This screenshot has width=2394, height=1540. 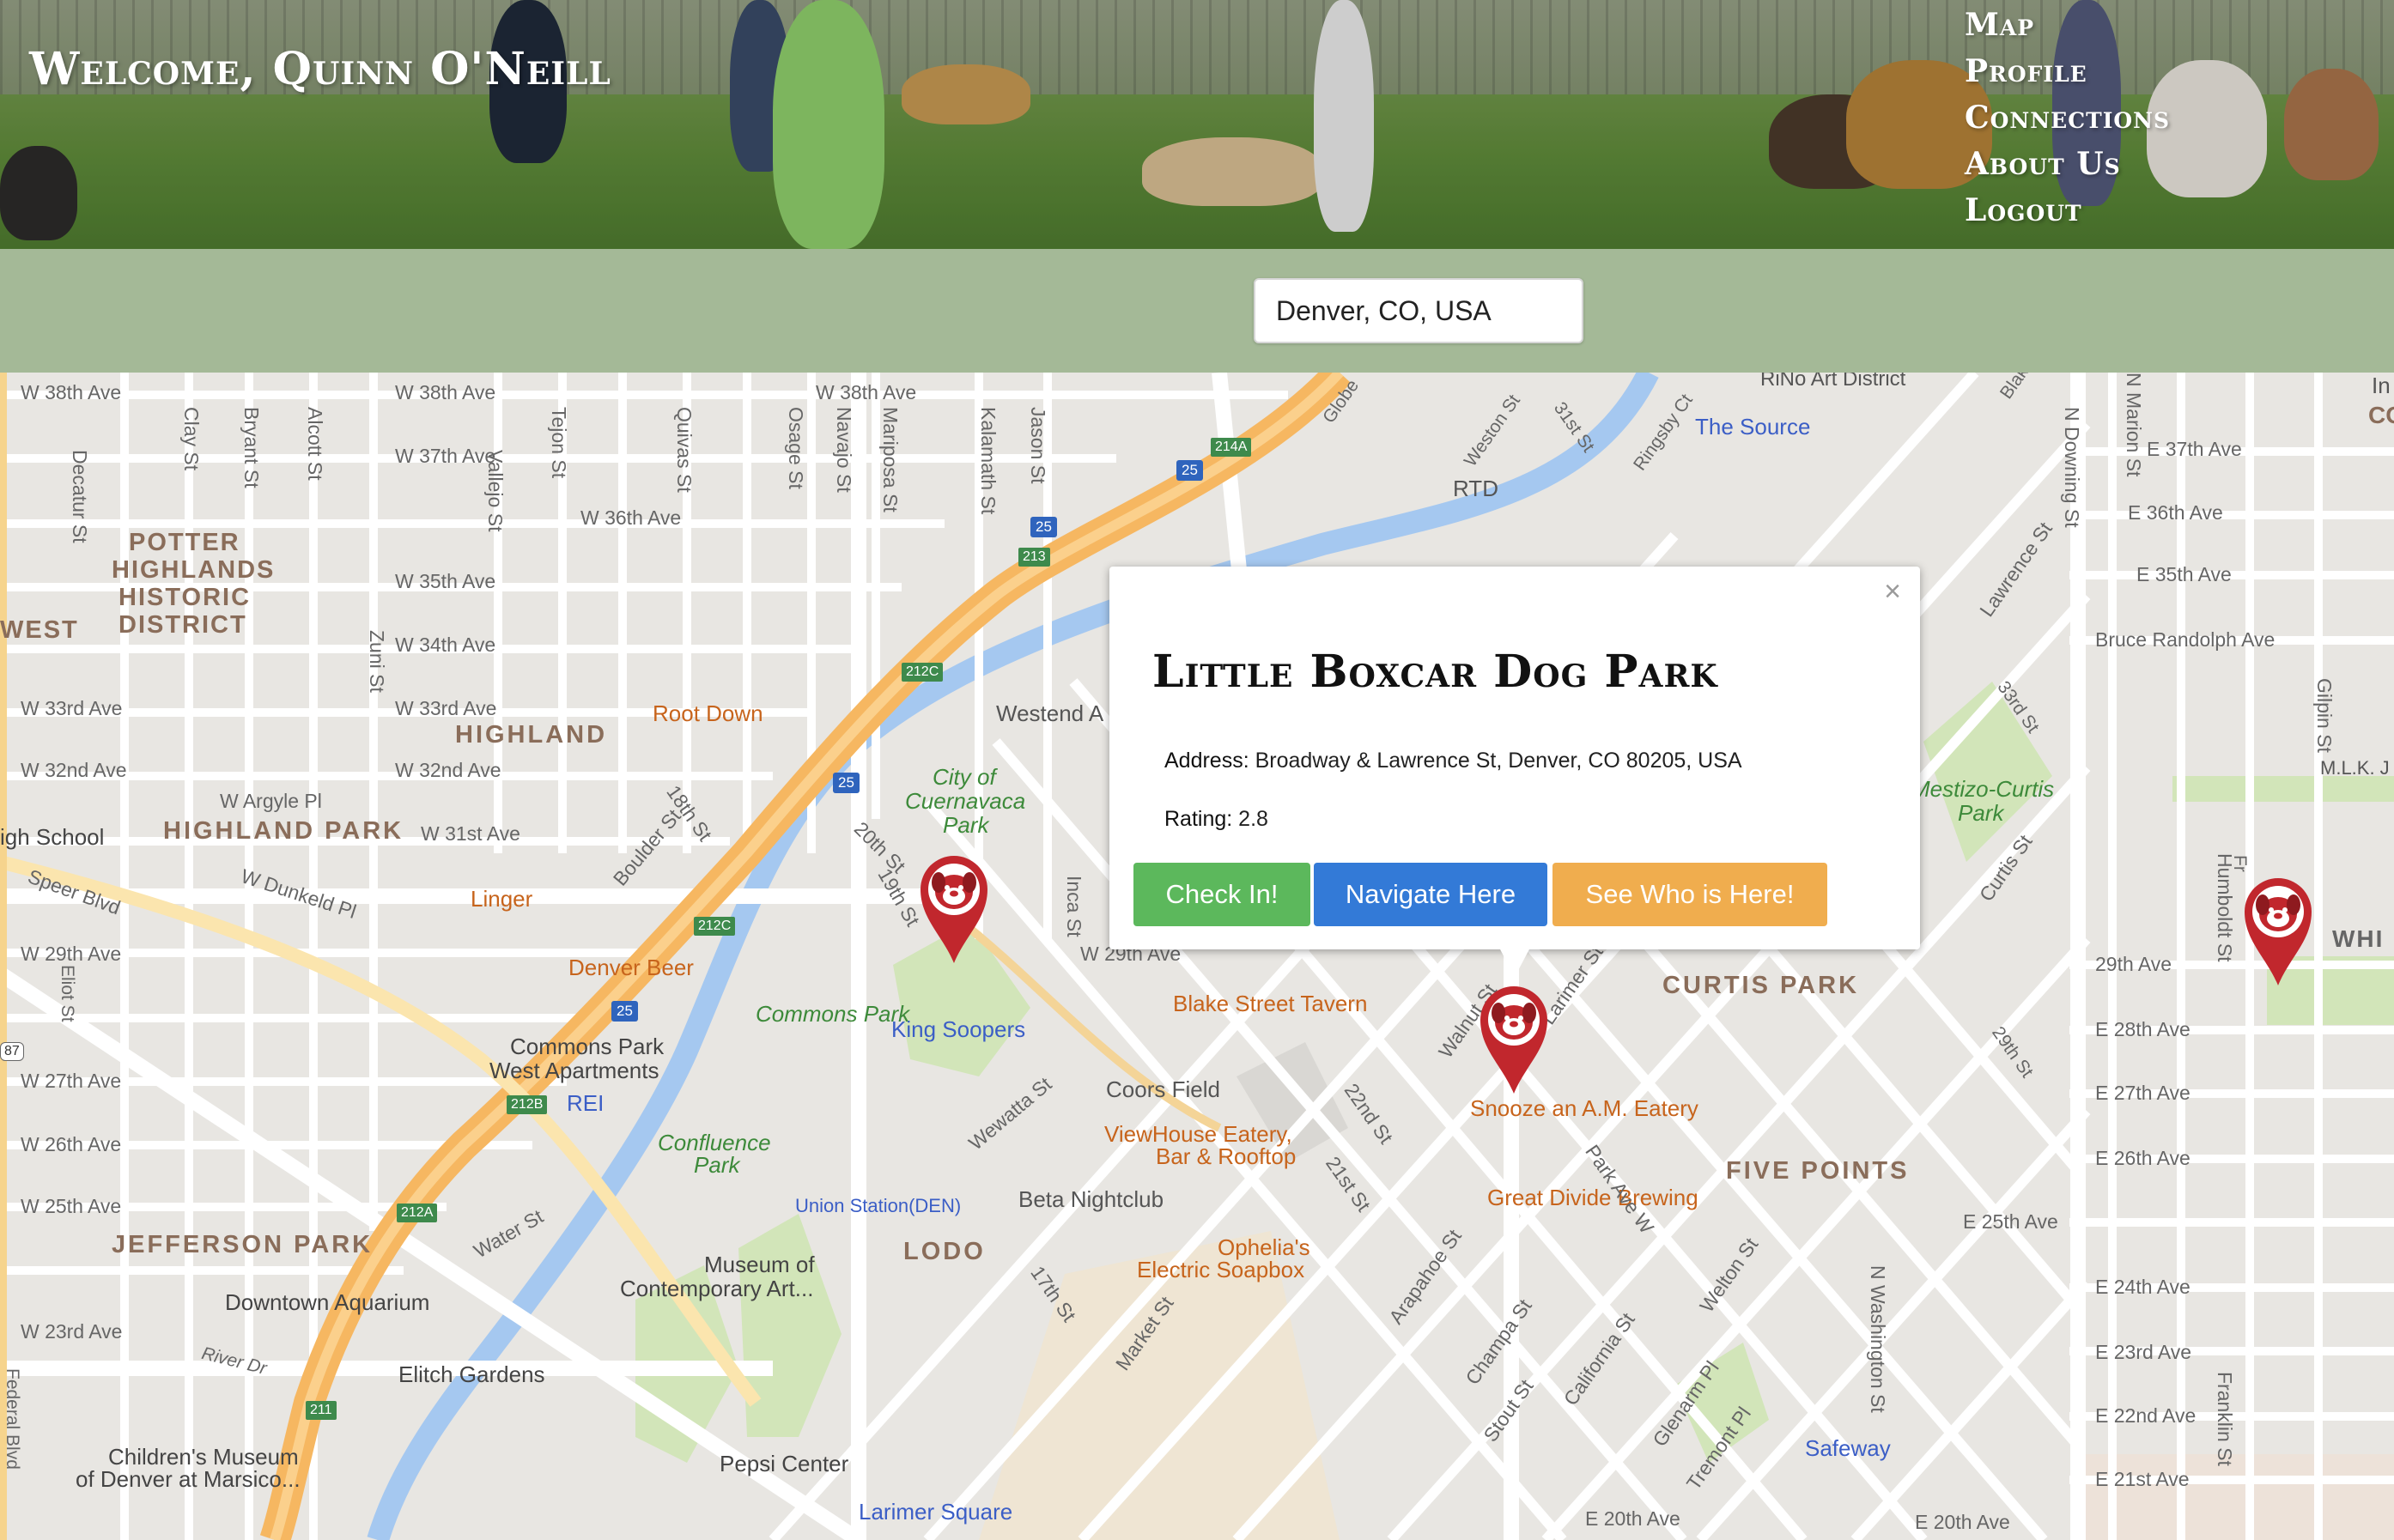 I want to click on map-place-label: Larimer Square, so click(x=936, y=1512).